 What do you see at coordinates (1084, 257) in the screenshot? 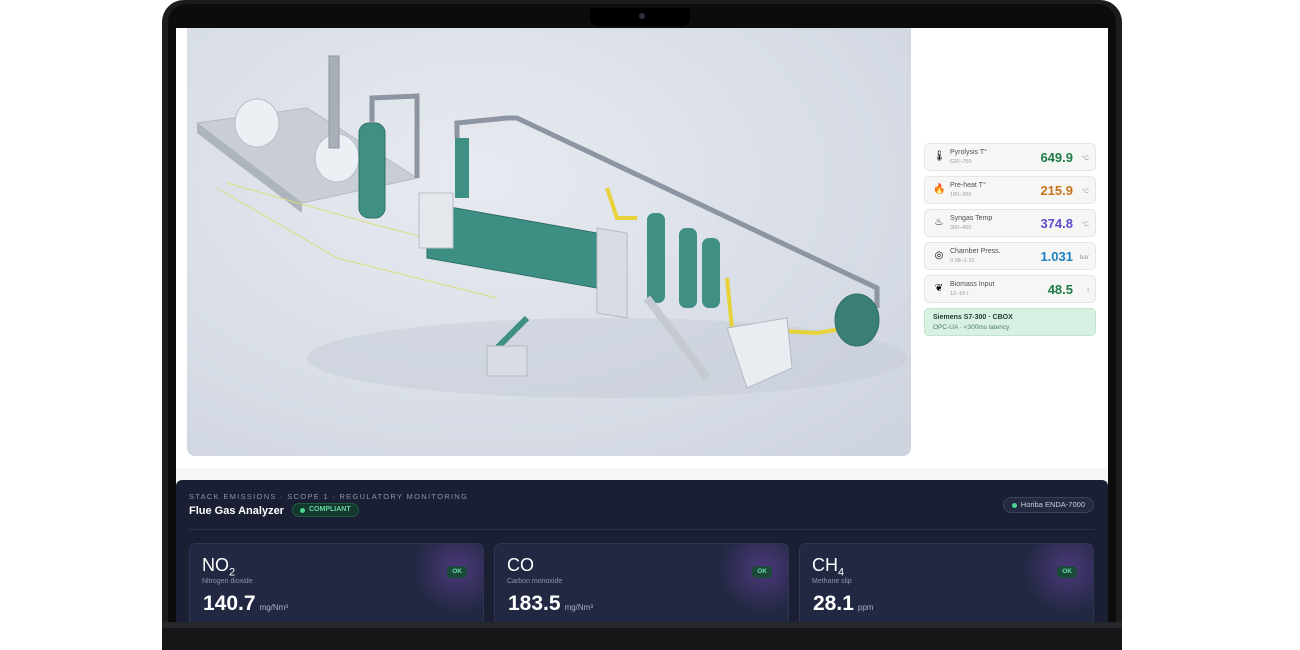
I see `sensor-unit: bar` at bounding box center [1084, 257].